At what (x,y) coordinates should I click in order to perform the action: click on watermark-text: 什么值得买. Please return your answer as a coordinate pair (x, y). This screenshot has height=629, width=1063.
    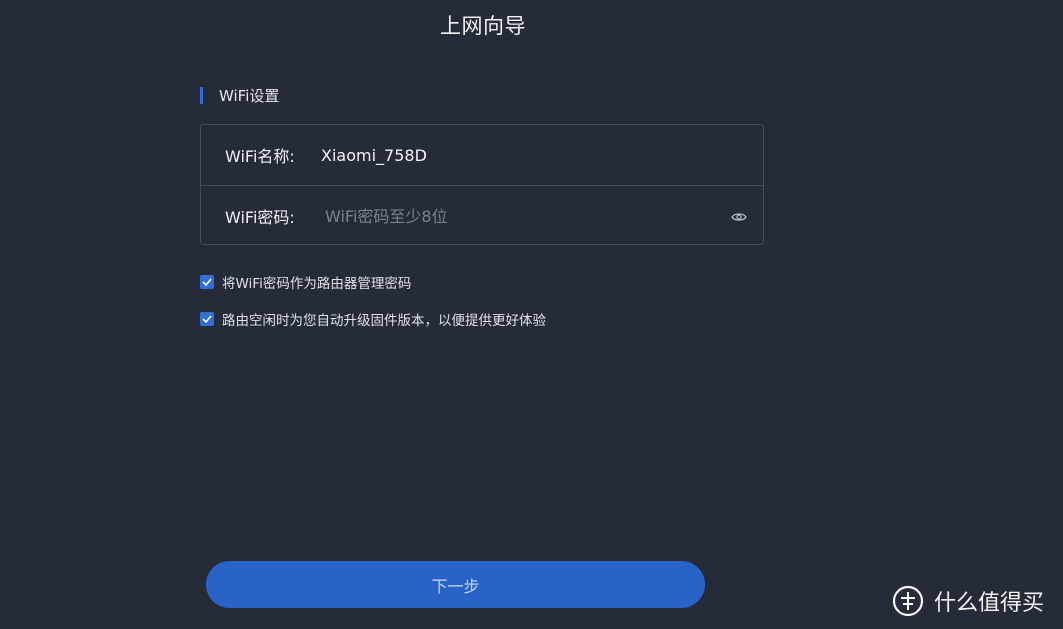
    Looking at the image, I should click on (989, 603).